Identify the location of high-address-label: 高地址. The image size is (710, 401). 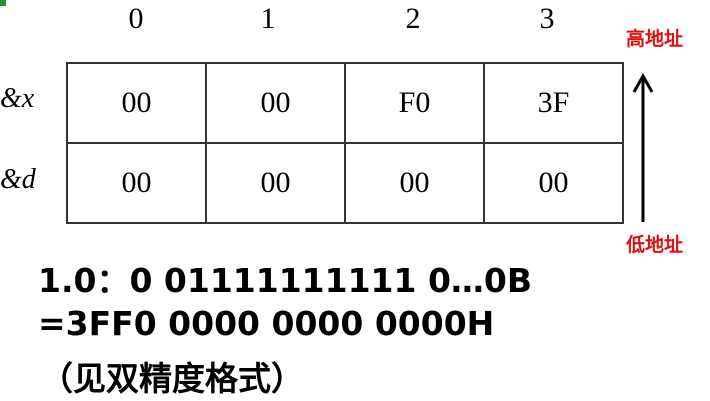
(655, 39).